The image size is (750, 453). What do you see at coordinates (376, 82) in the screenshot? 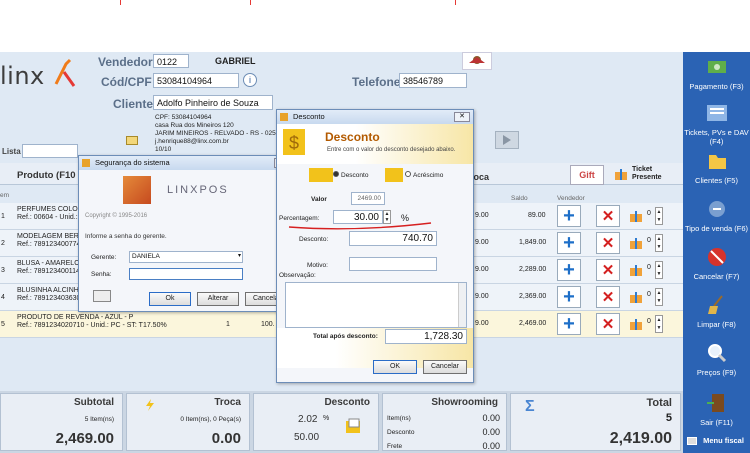
I see `telefone-label: Telefone` at bounding box center [376, 82].